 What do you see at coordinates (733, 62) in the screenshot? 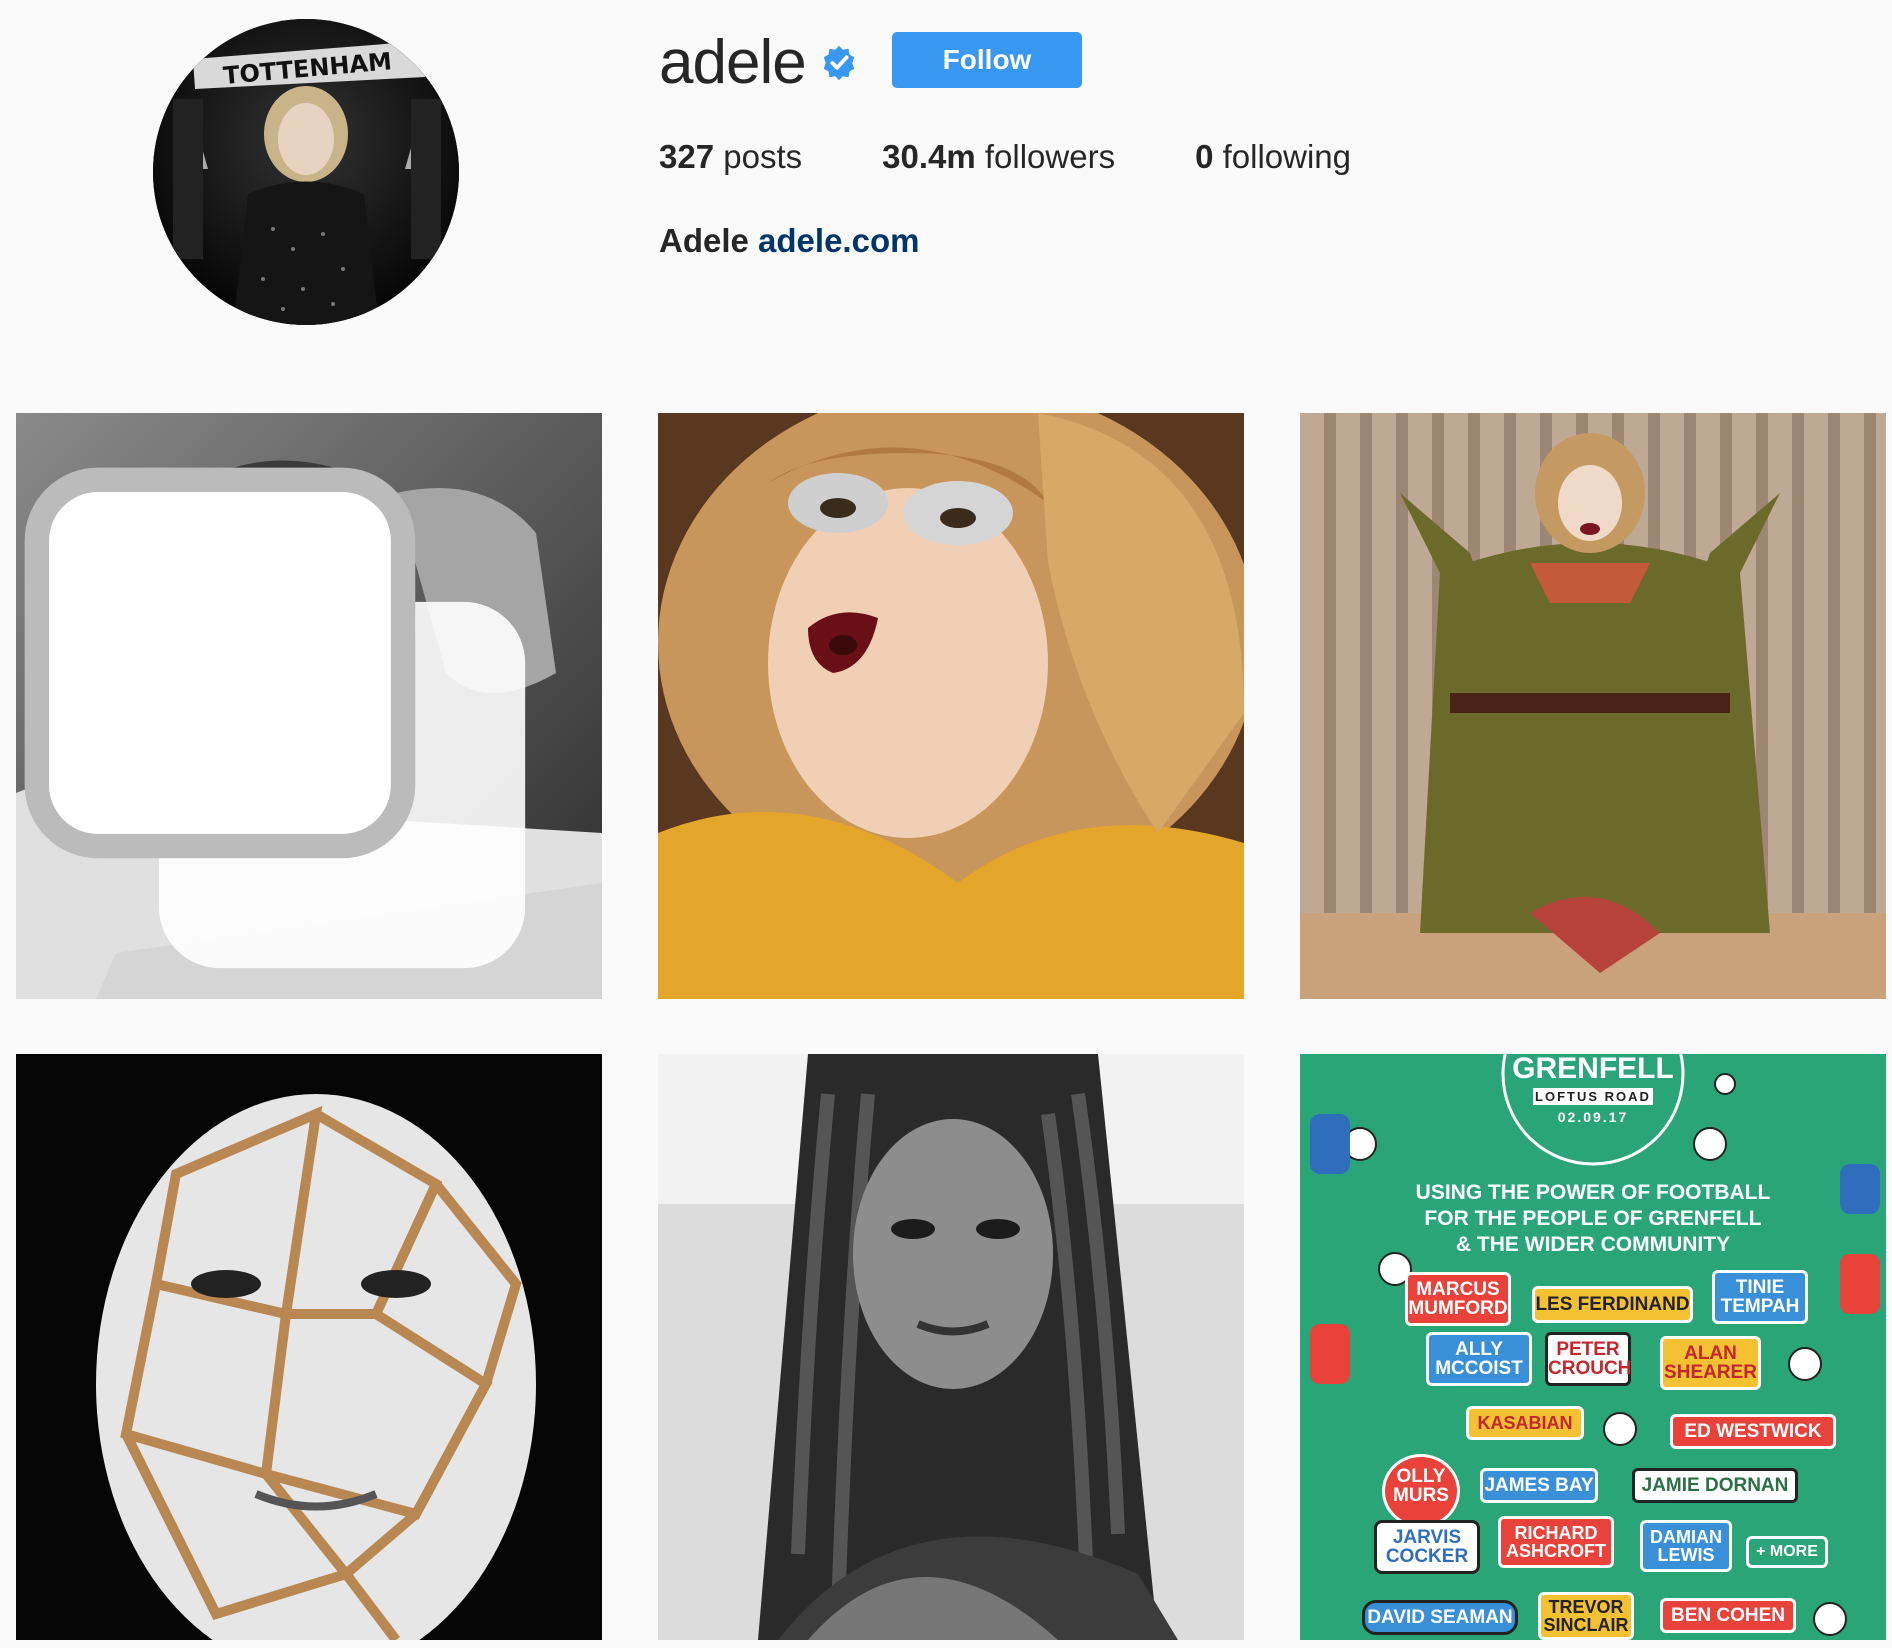
I see `username: adele` at bounding box center [733, 62].